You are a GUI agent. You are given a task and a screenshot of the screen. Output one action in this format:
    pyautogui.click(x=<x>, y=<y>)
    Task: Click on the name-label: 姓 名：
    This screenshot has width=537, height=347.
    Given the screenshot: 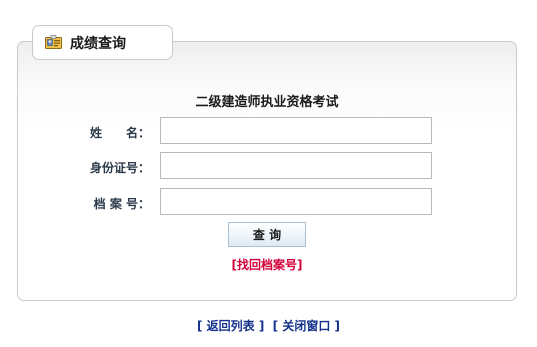 What is the action you would take?
    pyautogui.click(x=111, y=132)
    